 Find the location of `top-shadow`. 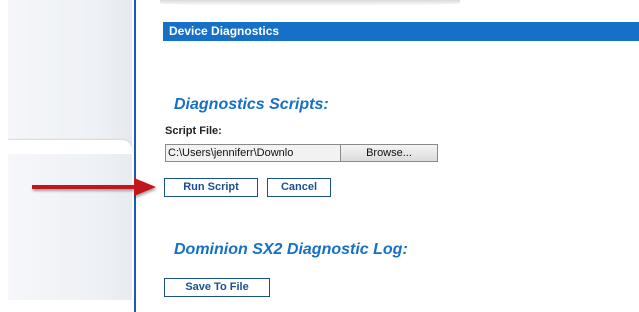

top-shadow is located at coordinates (310, 3).